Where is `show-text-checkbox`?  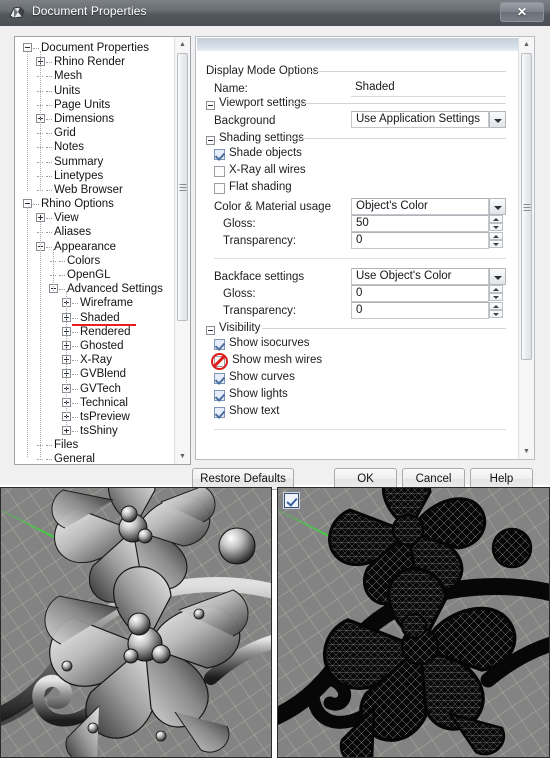
show-text-checkbox is located at coordinates (219, 412).